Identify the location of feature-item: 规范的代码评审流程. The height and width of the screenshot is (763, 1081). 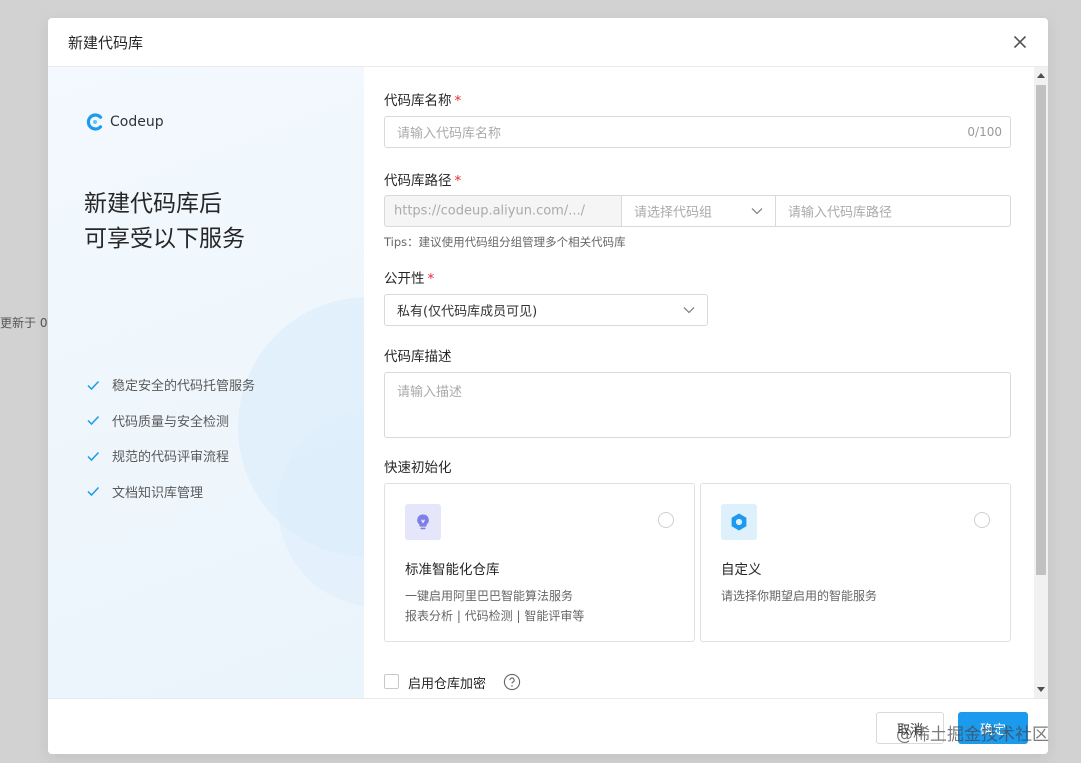
(170, 456).